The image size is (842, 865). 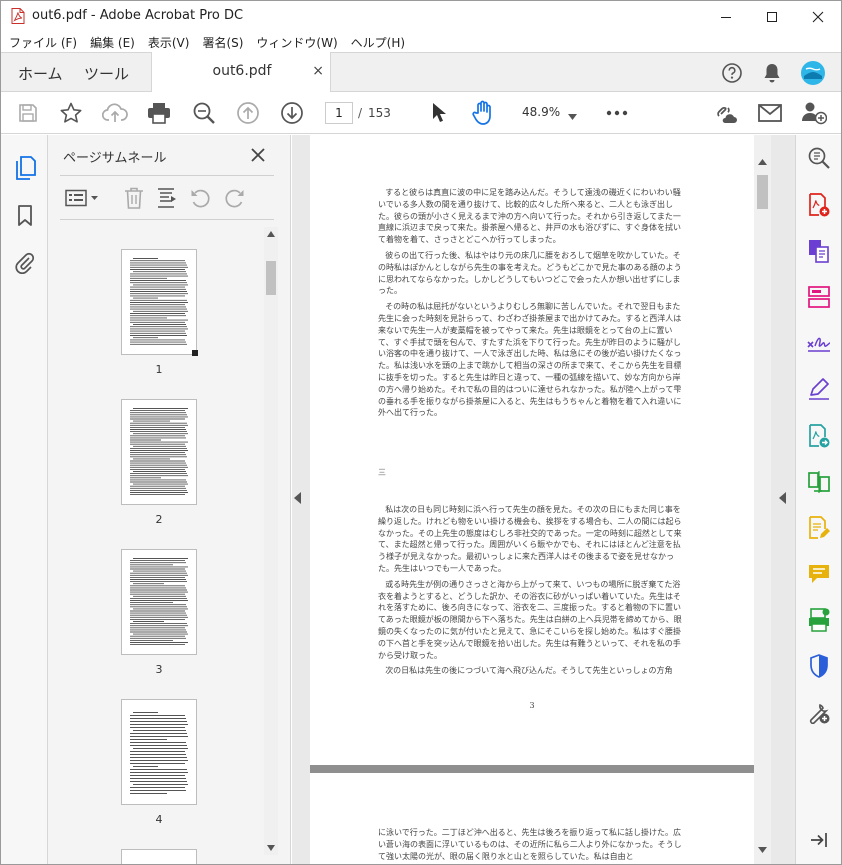 I want to click on page-number-input: 1, so click(x=339, y=113).